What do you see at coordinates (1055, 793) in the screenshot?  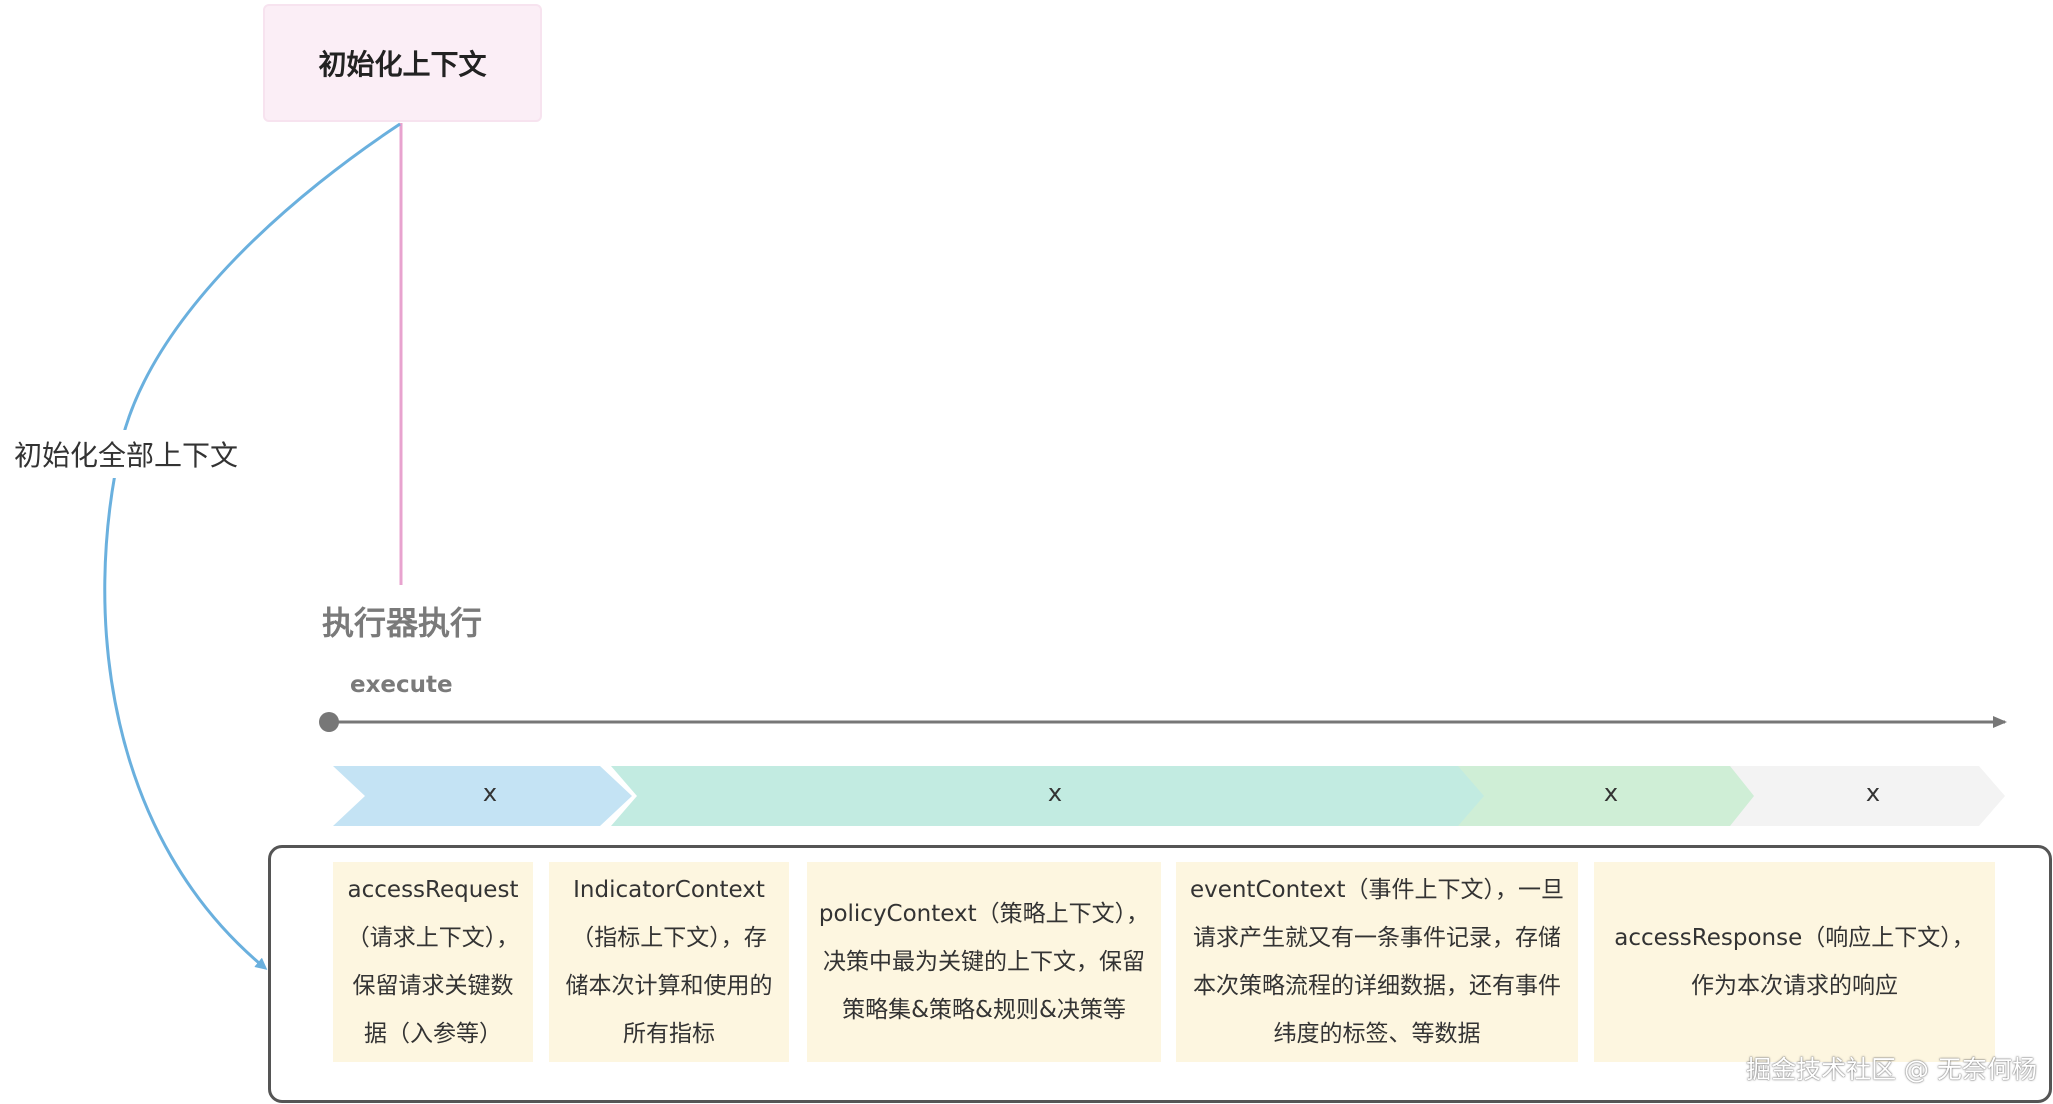 I see `lane-label-2: x` at bounding box center [1055, 793].